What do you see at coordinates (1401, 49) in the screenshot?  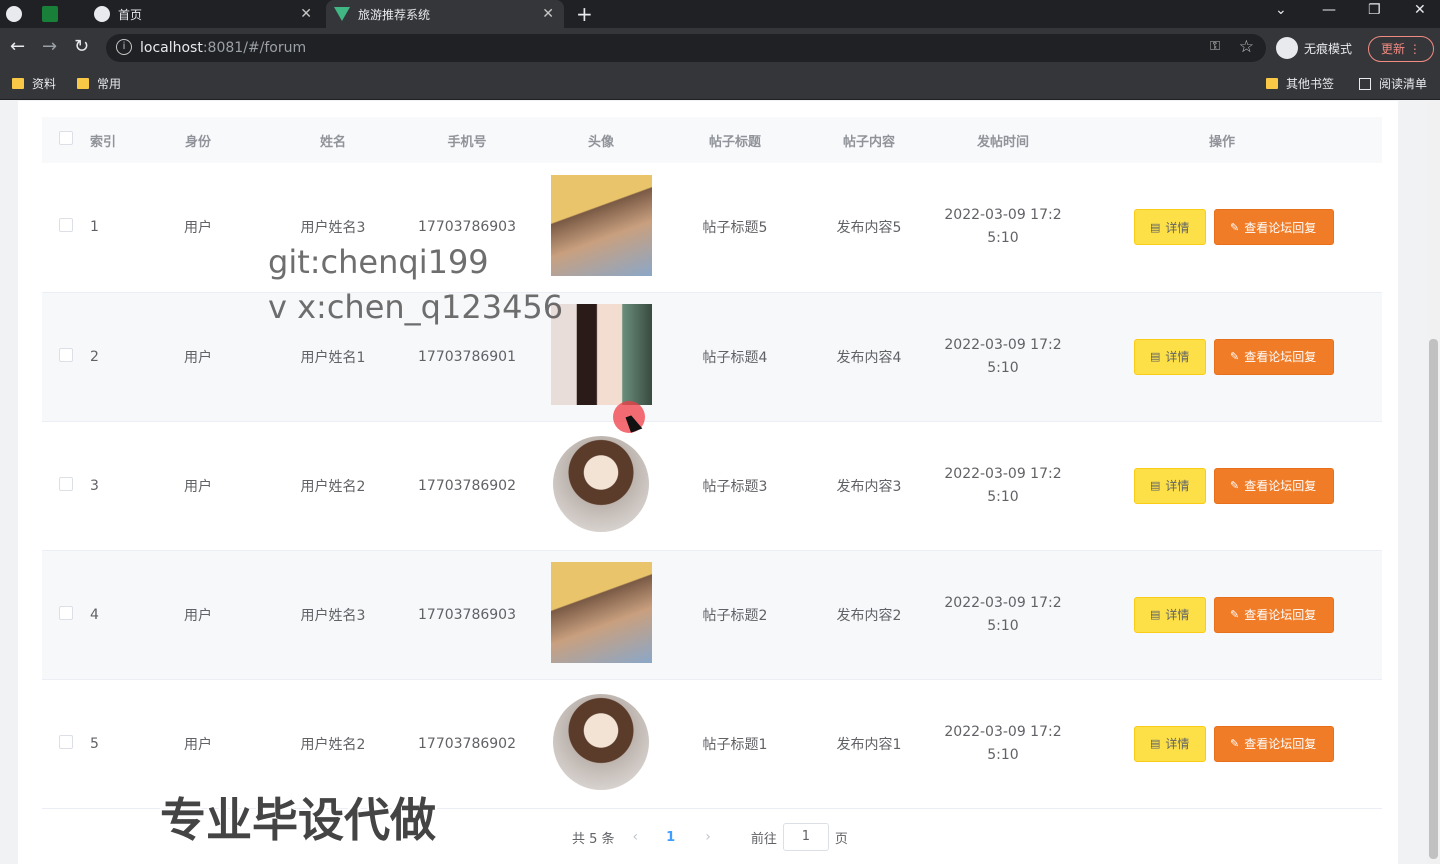 I see `update-button: 更新 ⋮` at bounding box center [1401, 49].